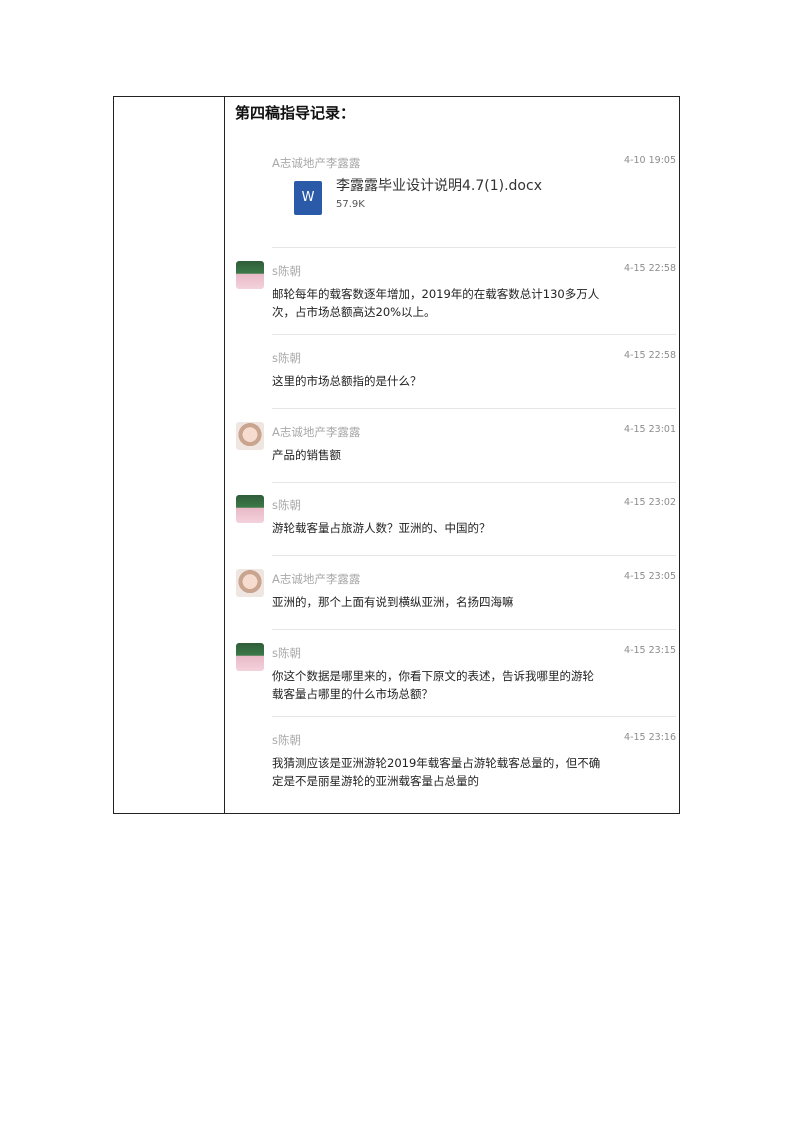 The image size is (793, 1122). I want to click on message-text: 游轮载客量占旅游人数？亚洲的、中国的？, so click(381, 528).